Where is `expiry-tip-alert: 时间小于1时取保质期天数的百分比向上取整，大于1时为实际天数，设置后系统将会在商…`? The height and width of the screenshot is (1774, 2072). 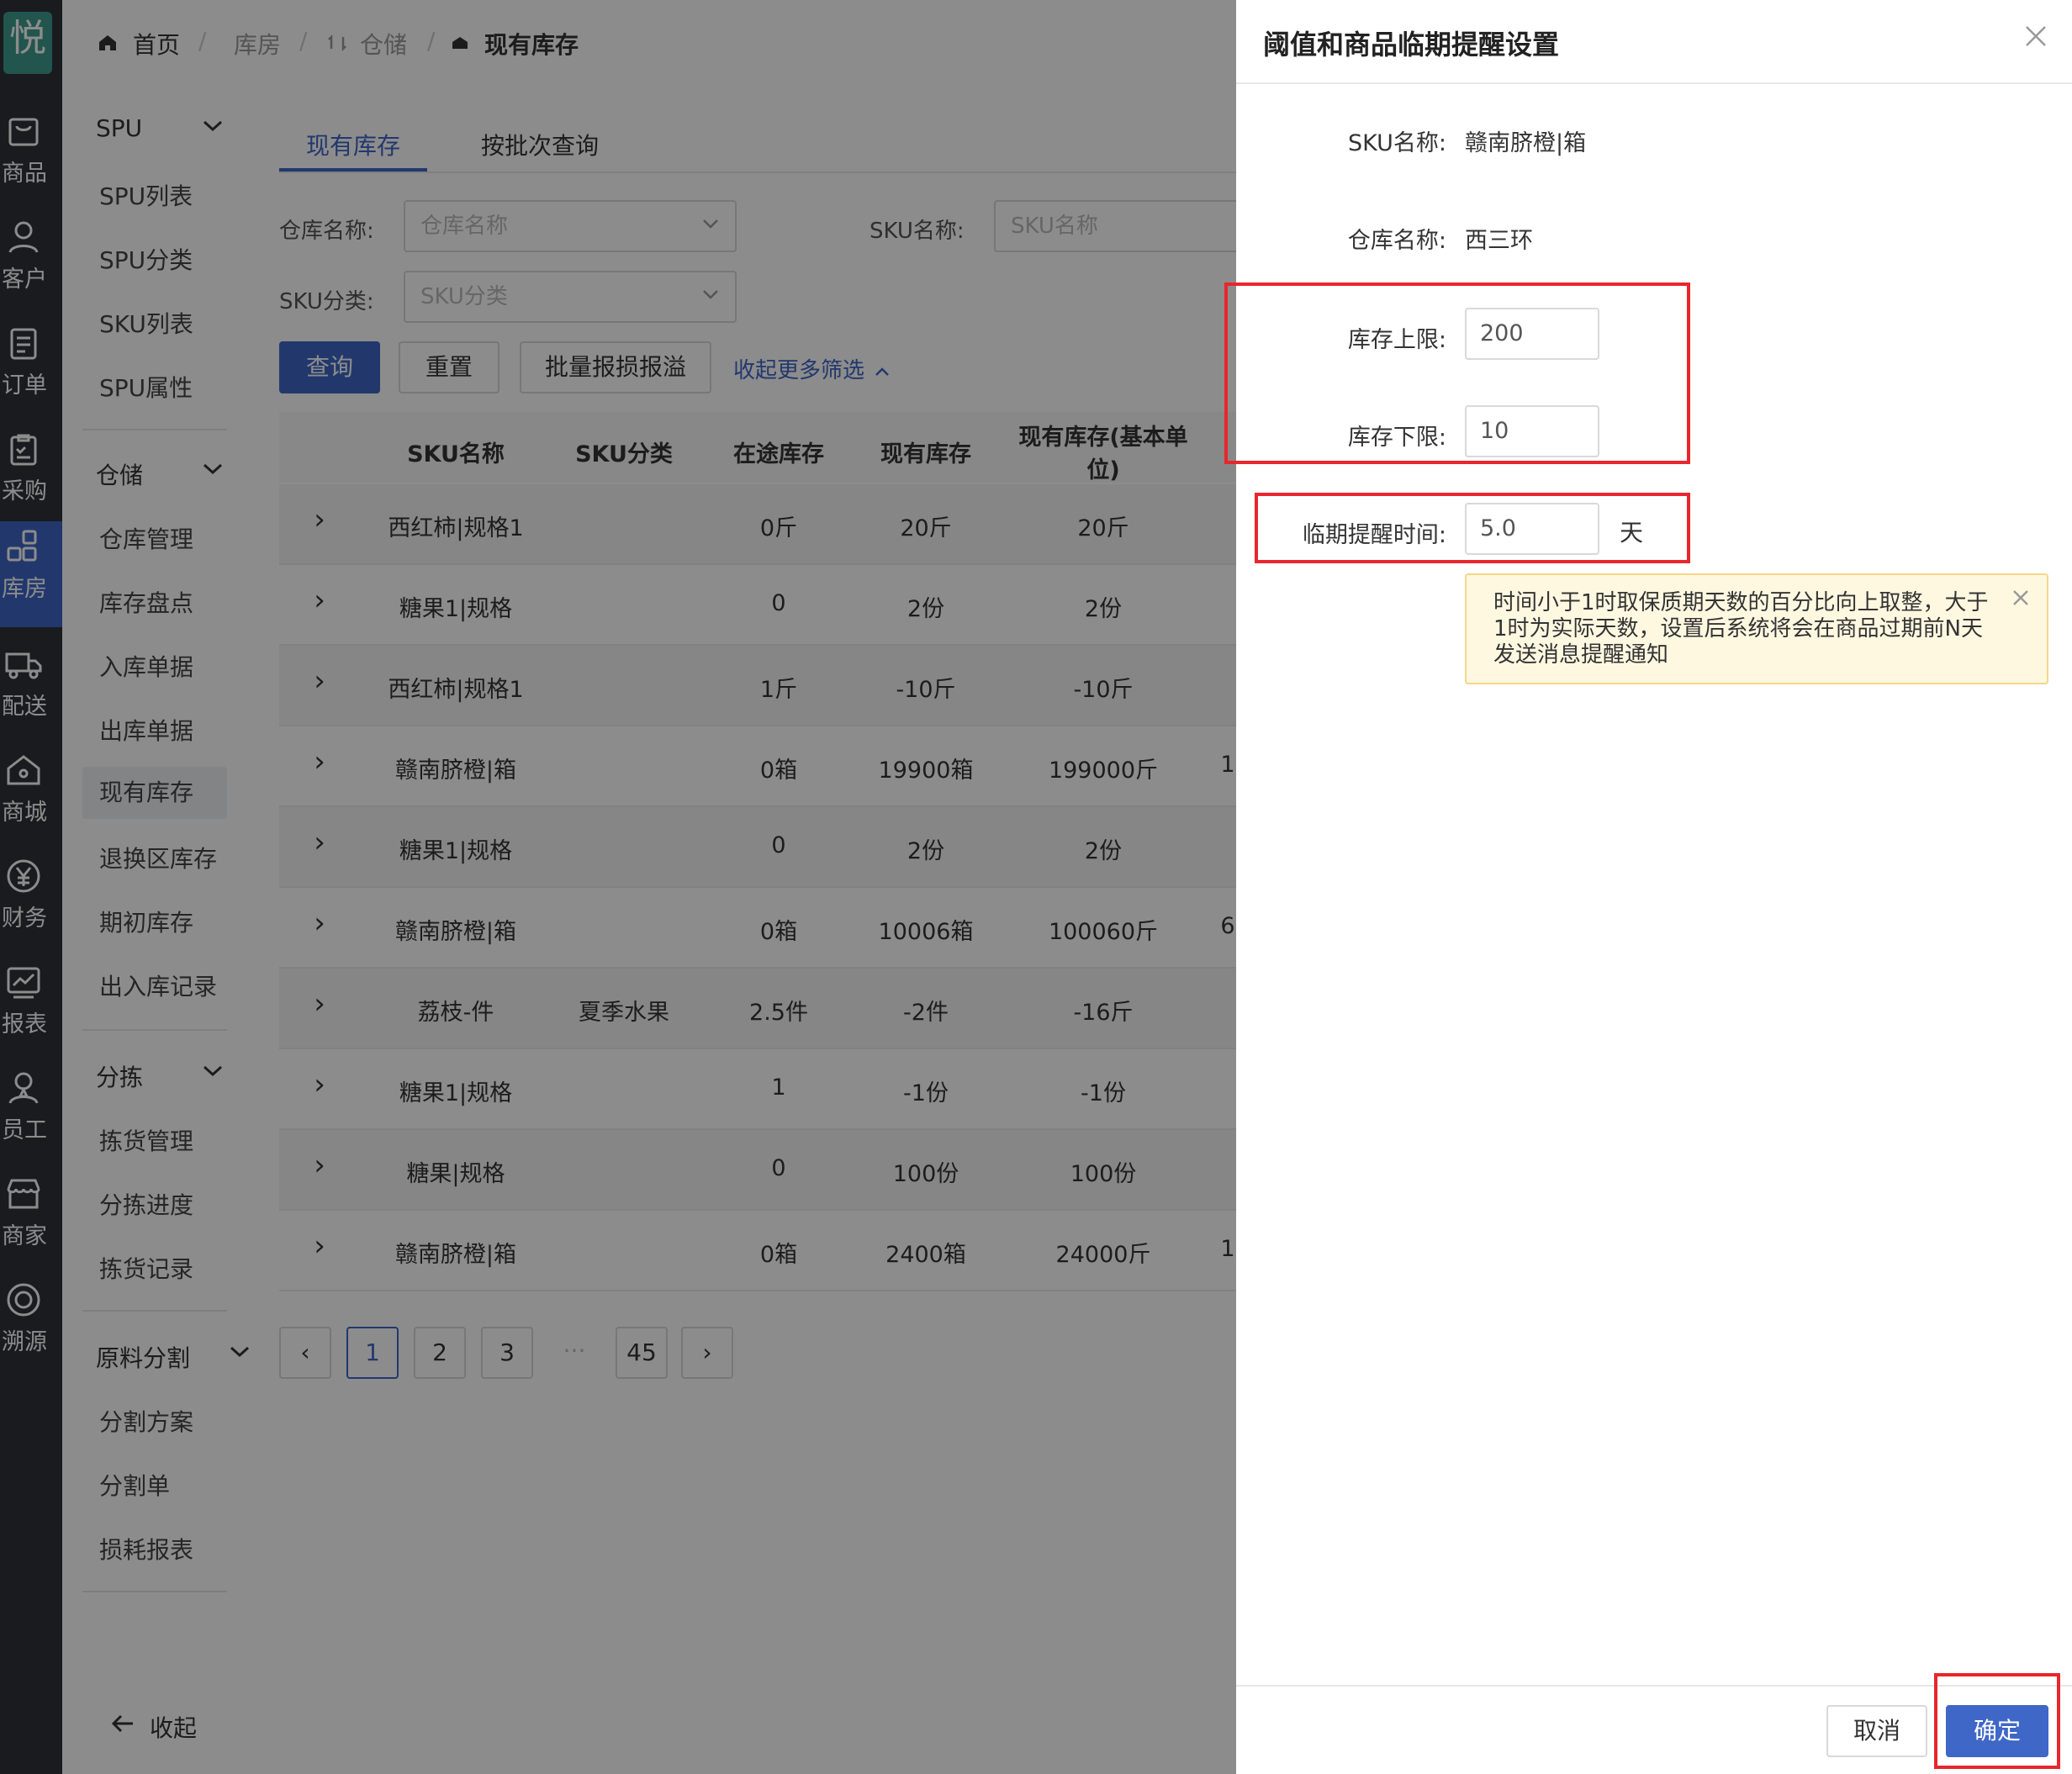
expiry-tip-alert: 时间小于1时取保质期天数的百分比向上取整，大于1时为实际天数，设置后系统将会在商… is located at coordinates (1756, 628).